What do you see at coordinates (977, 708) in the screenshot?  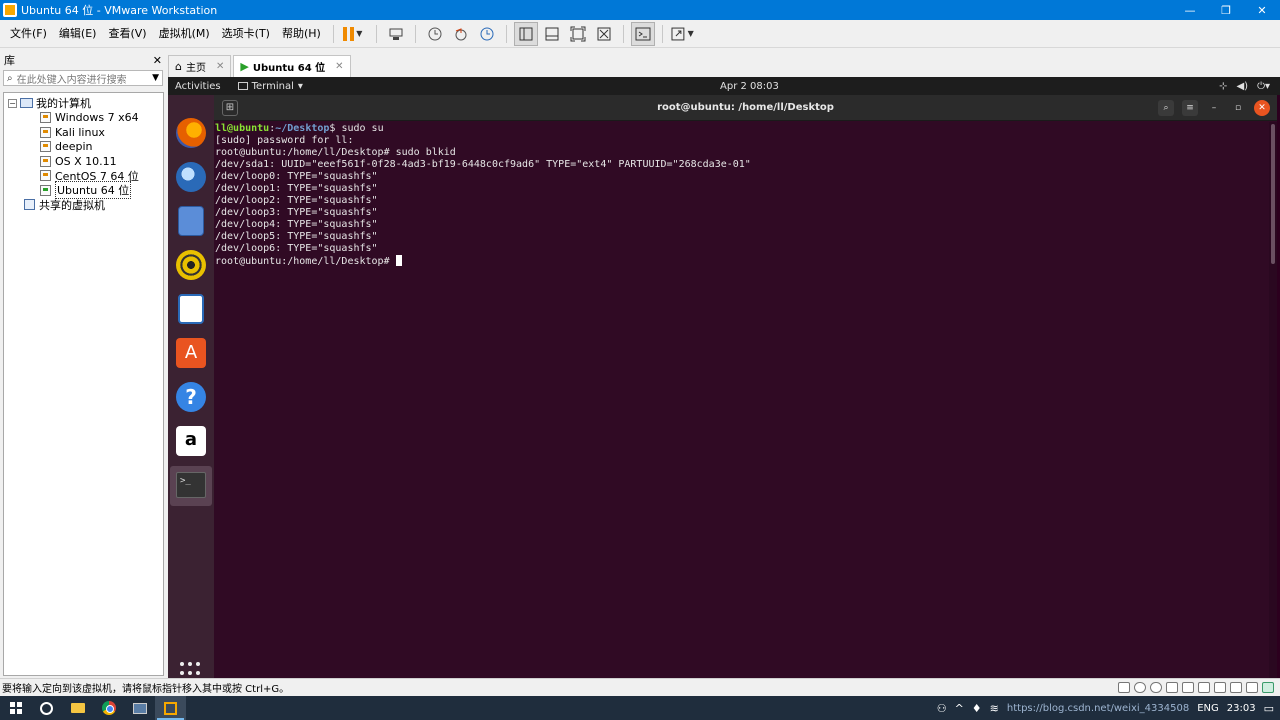 I see `security-icon: ♦` at bounding box center [977, 708].